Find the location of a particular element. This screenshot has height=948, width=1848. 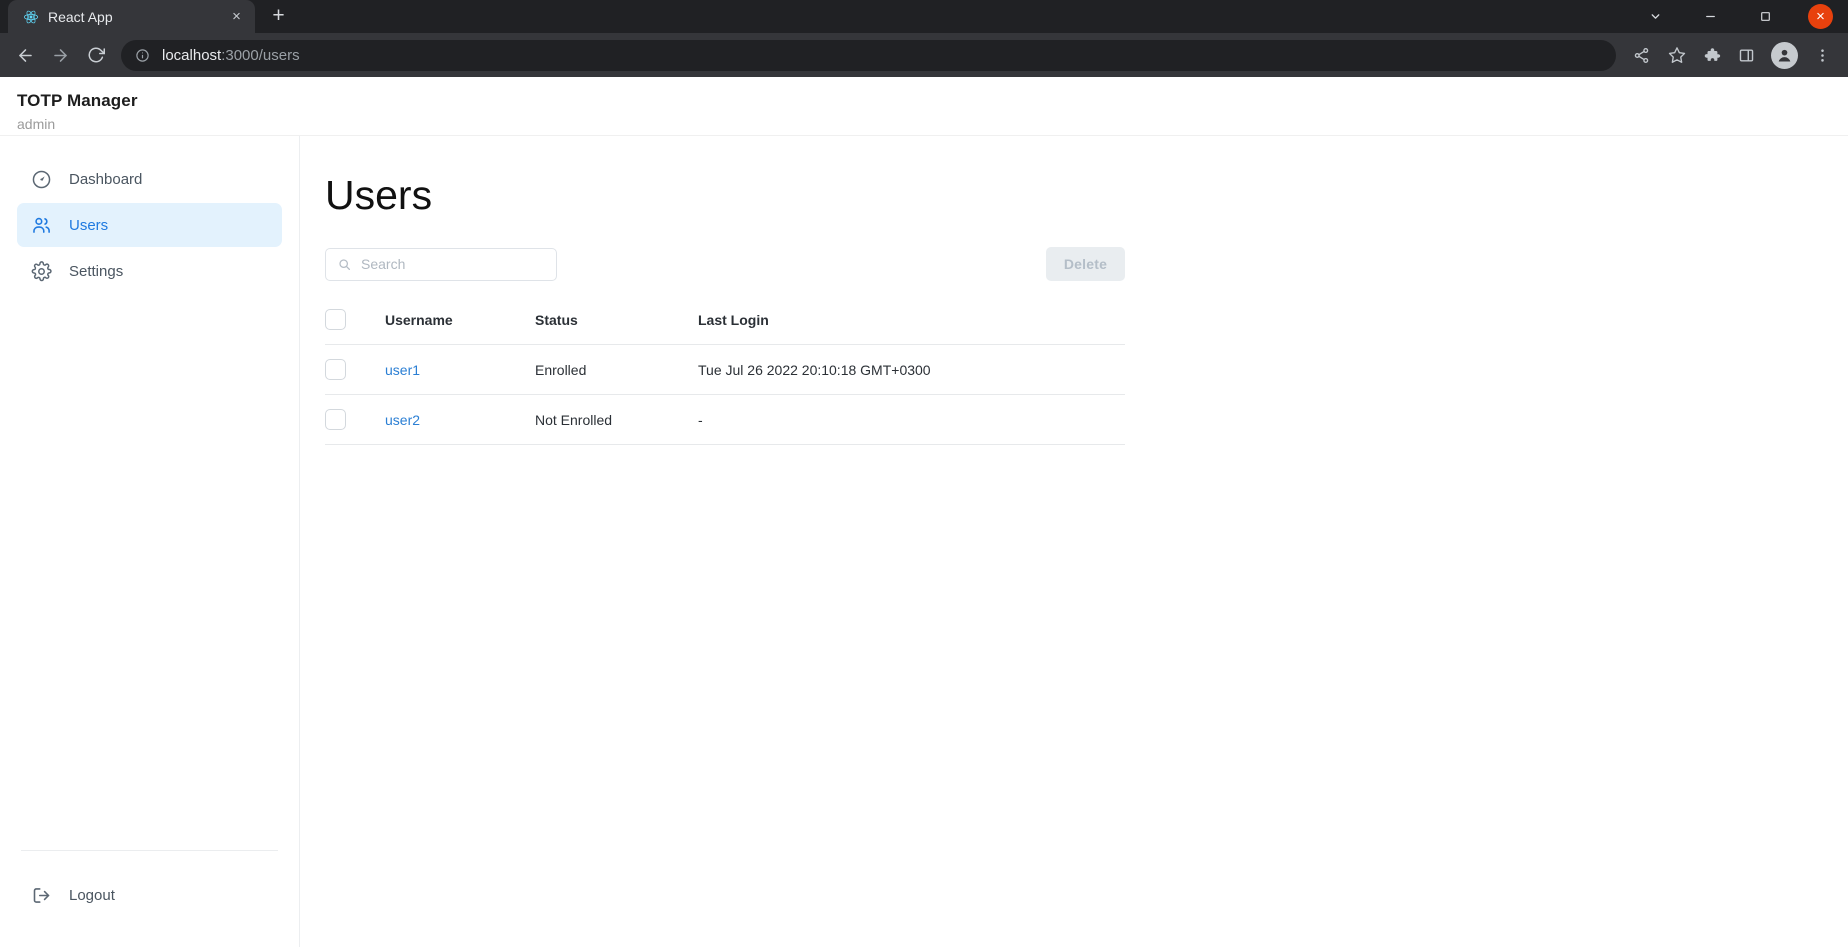

tab-title: React App is located at coordinates (80, 16).